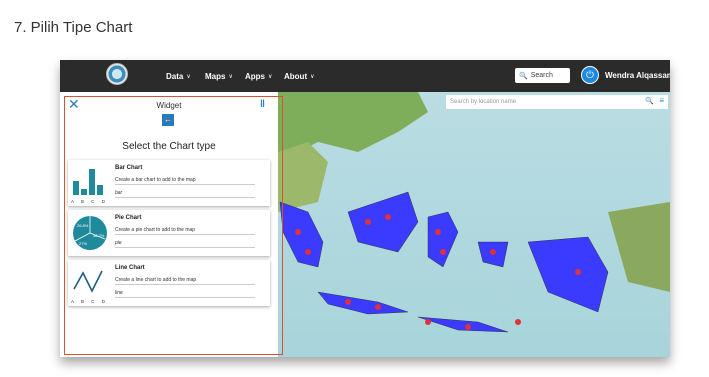 The width and height of the screenshot is (709, 377). Describe the element at coordinates (185, 231) in the screenshot. I see `card-description: Create a pie chart to add to the map` at that location.